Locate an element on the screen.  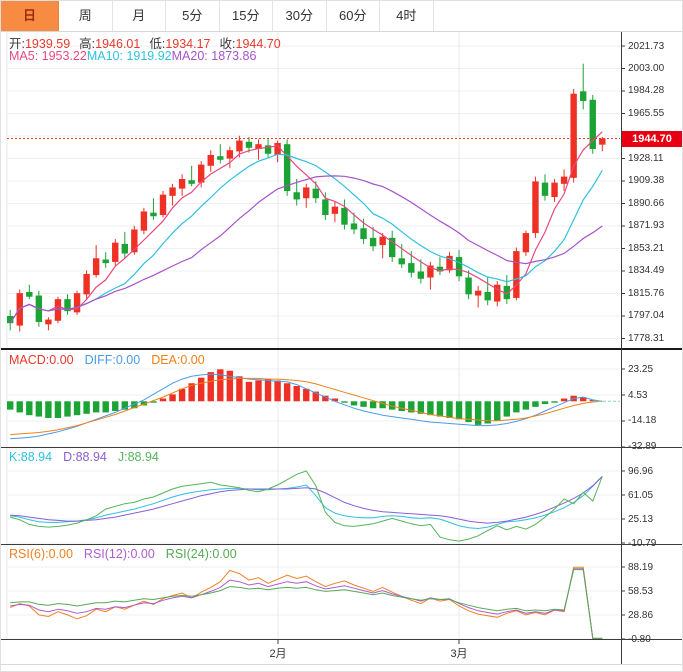
tab-周: 周 is located at coordinates (86, 16).